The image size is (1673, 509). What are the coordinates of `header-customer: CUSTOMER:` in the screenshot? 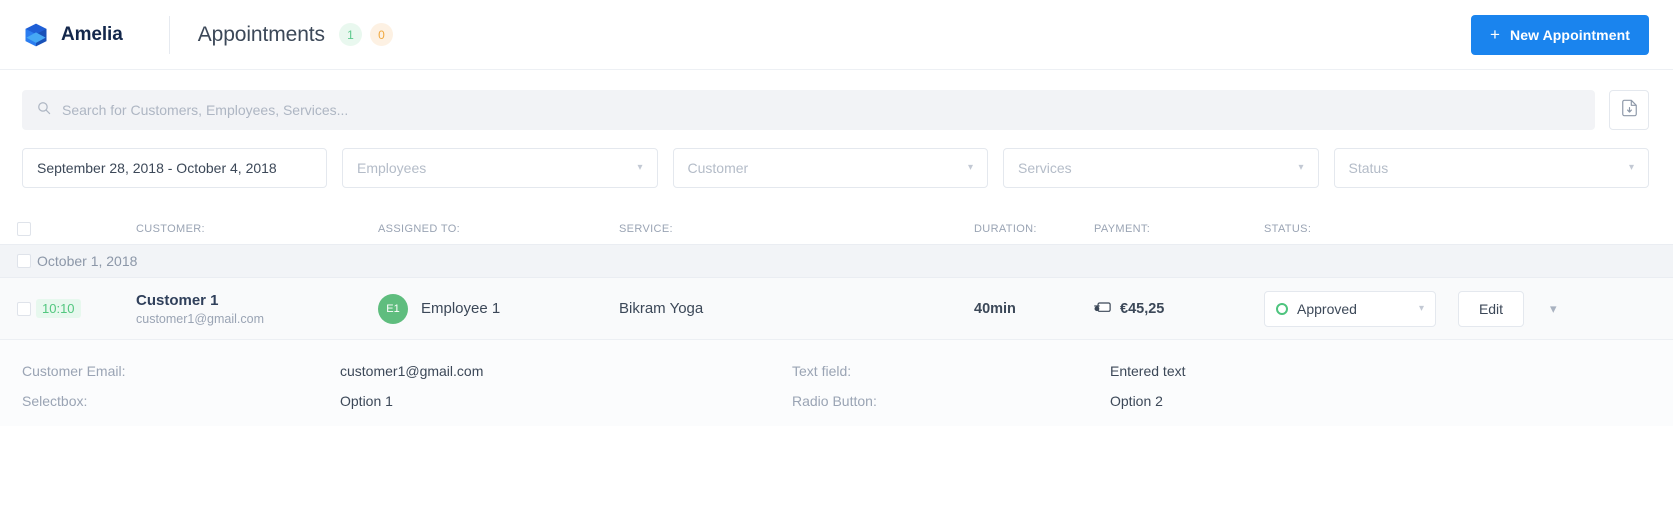 It's located at (170, 229).